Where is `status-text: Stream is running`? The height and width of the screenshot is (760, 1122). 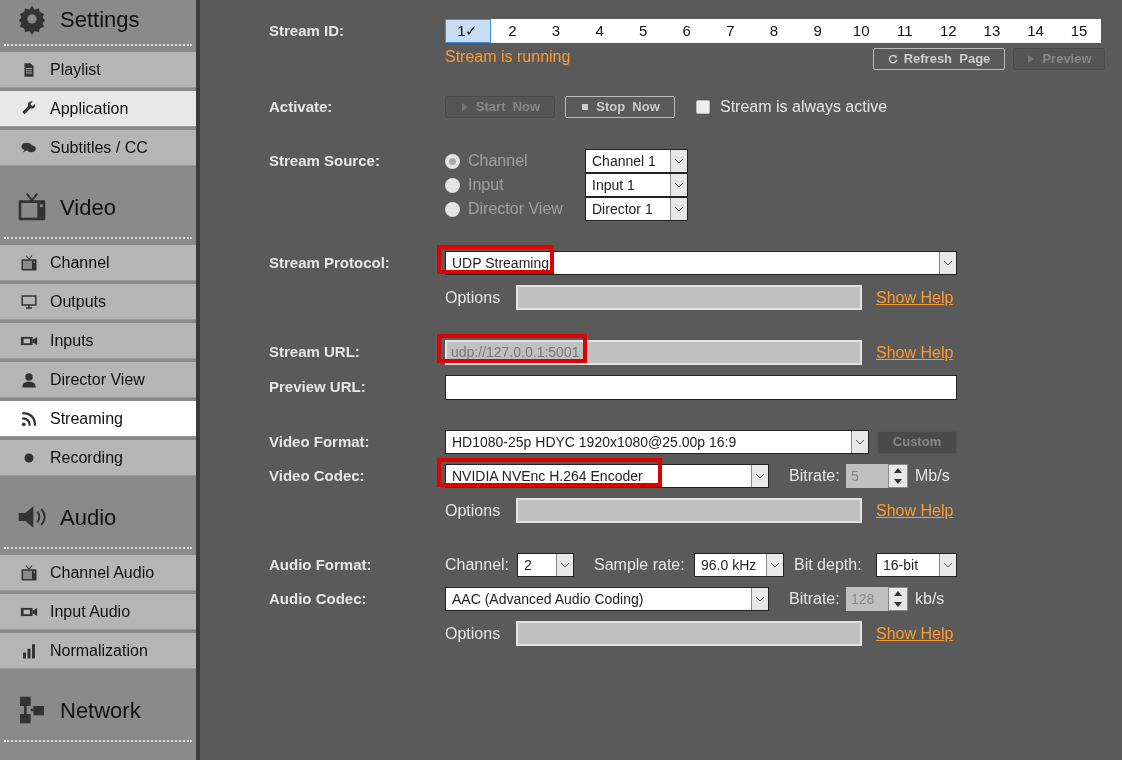 status-text: Stream is running is located at coordinates (508, 57).